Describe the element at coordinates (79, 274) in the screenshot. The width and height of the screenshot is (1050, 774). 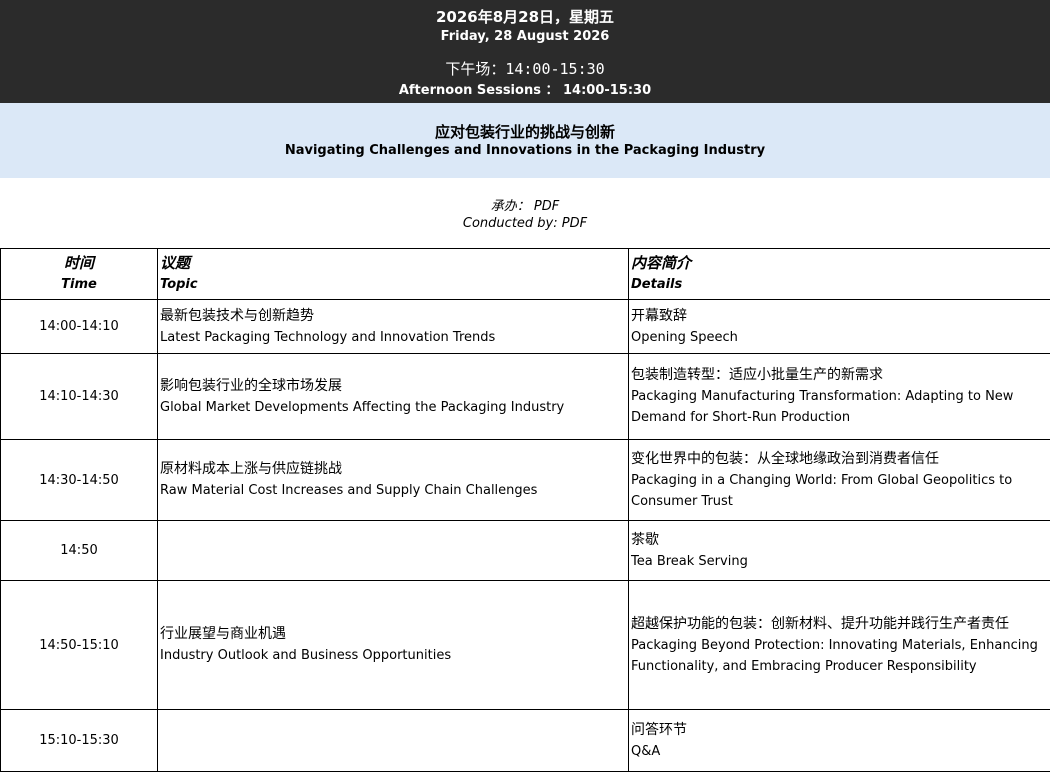
I see `header-time: 时间 Time` at that location.